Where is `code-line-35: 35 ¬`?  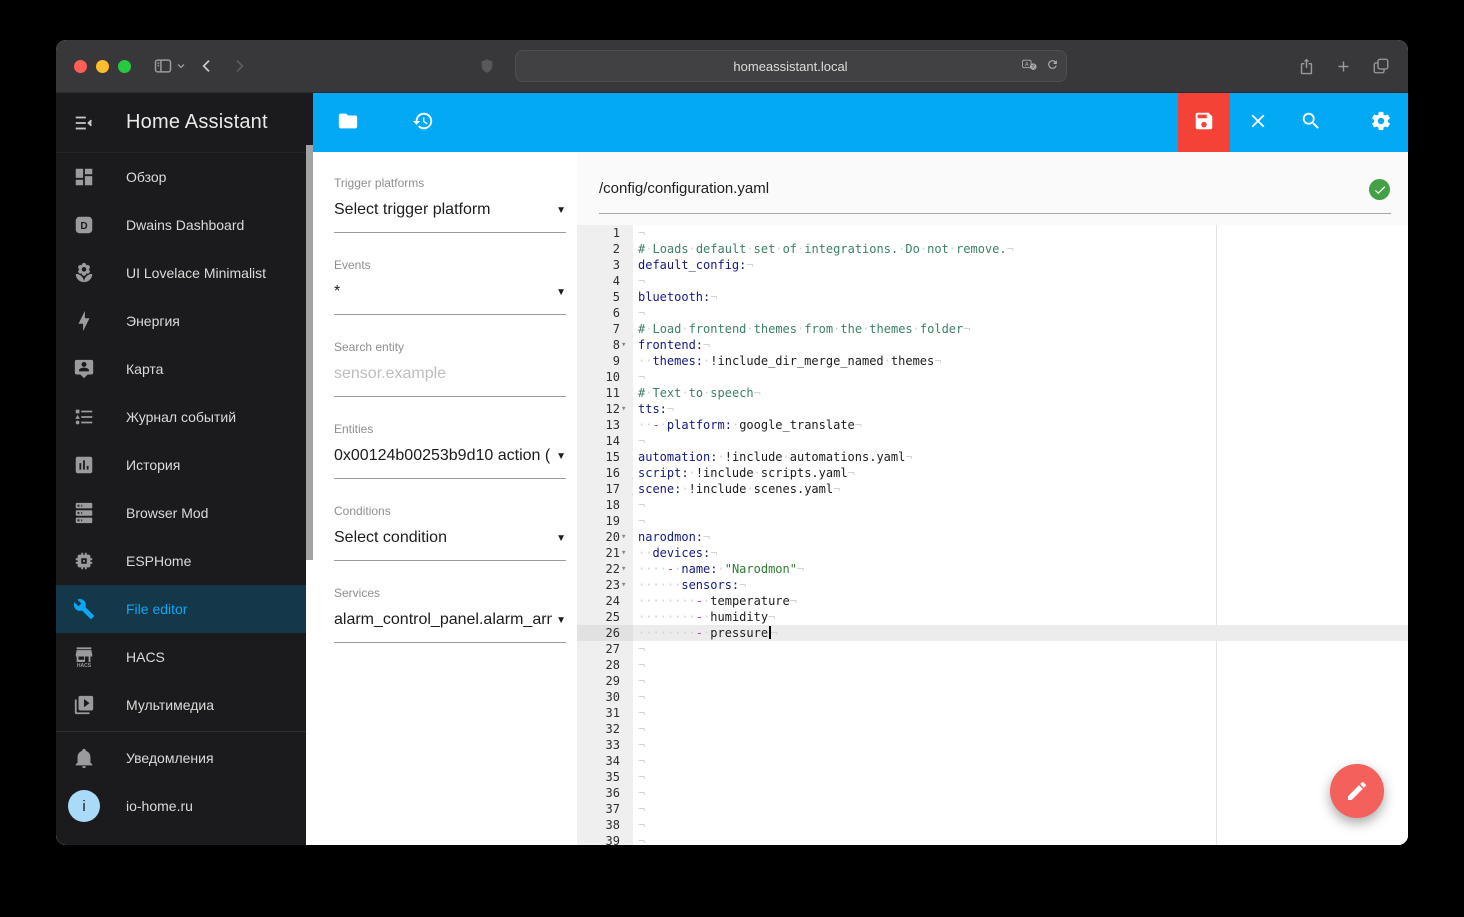
code-line-35: 35 ¬ is located at coordinates (992, 777).